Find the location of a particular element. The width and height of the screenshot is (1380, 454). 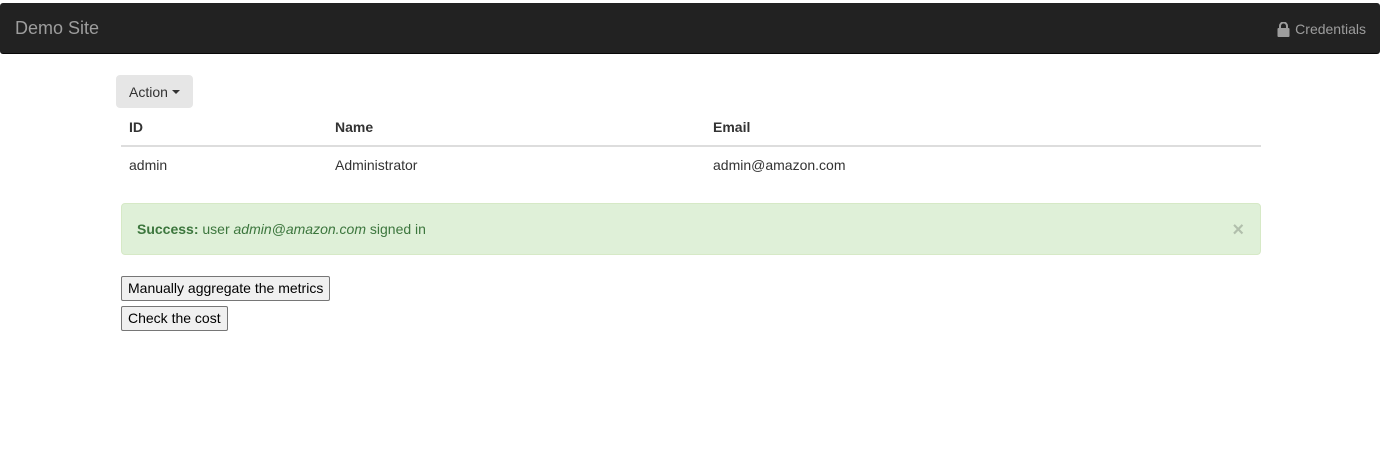

column-header-id: ID is located at coordinates (224, 127).